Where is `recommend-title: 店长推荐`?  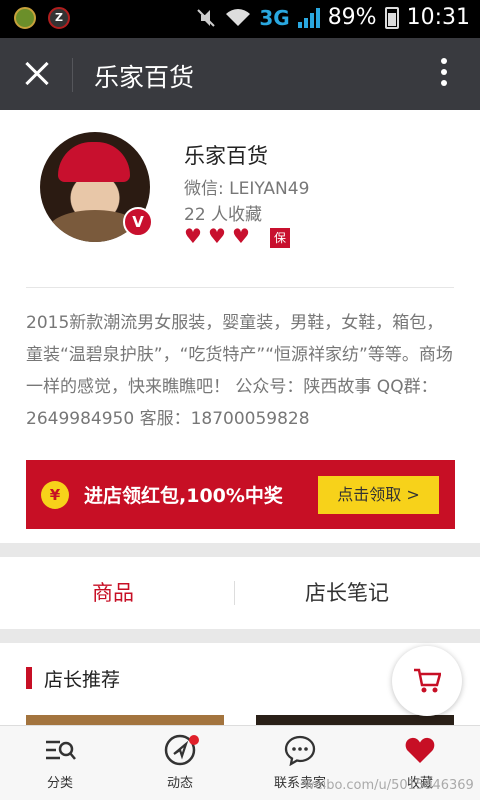 recommend-title: 店长推荐 is located at coordinates (82, 680).